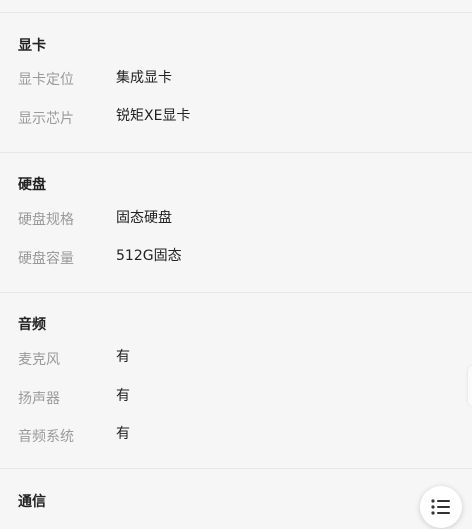 Image resolution: width=472 pixels, height=529 pixels. I want to click on divider-top, so click(236, 12).